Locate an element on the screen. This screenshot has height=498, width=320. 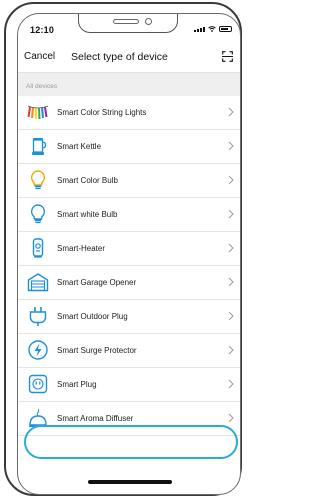
camera is located at coordinates (148, 21).